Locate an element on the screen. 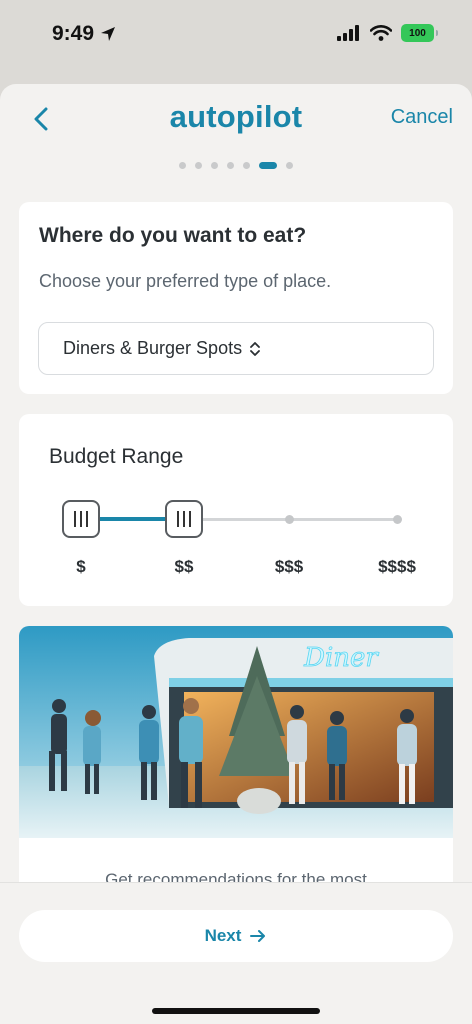 The image size is (472, 1024). budget-label: $ is located at coordinates (81, 566).